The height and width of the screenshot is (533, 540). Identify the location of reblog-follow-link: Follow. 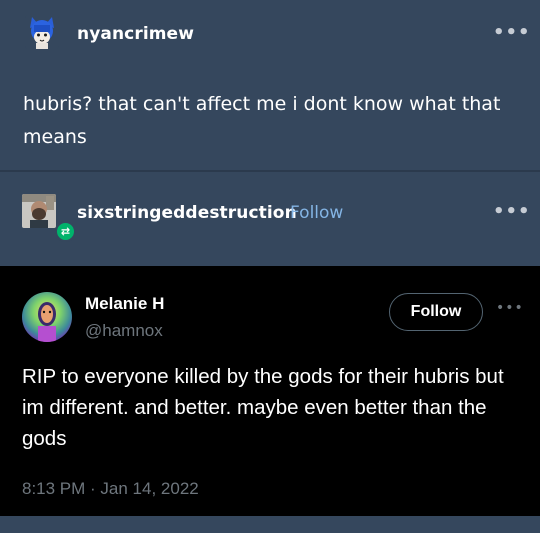
(316, 213).